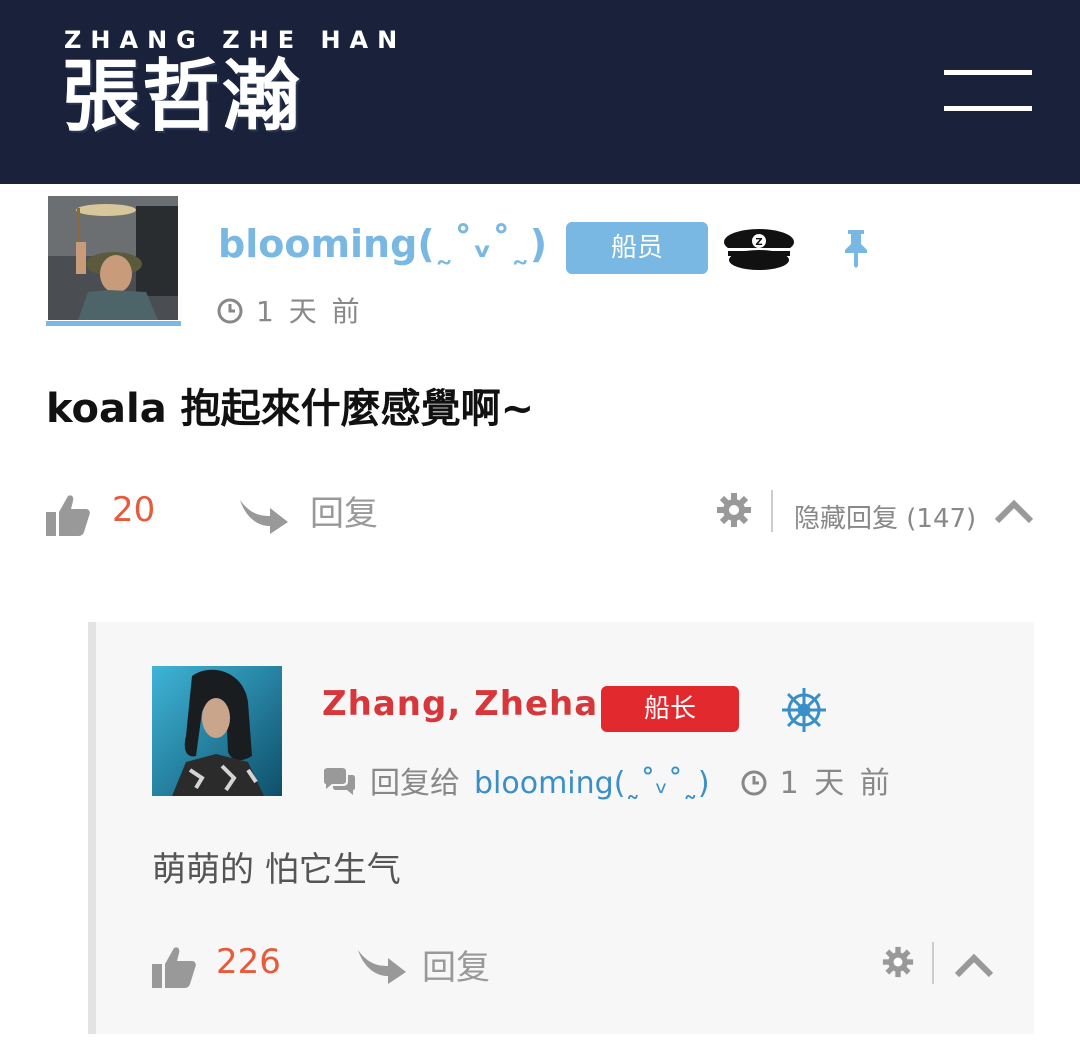 The width and height of the screenshot is (1080, 1048). I want to click on like-count: 226, so click(248, 962).